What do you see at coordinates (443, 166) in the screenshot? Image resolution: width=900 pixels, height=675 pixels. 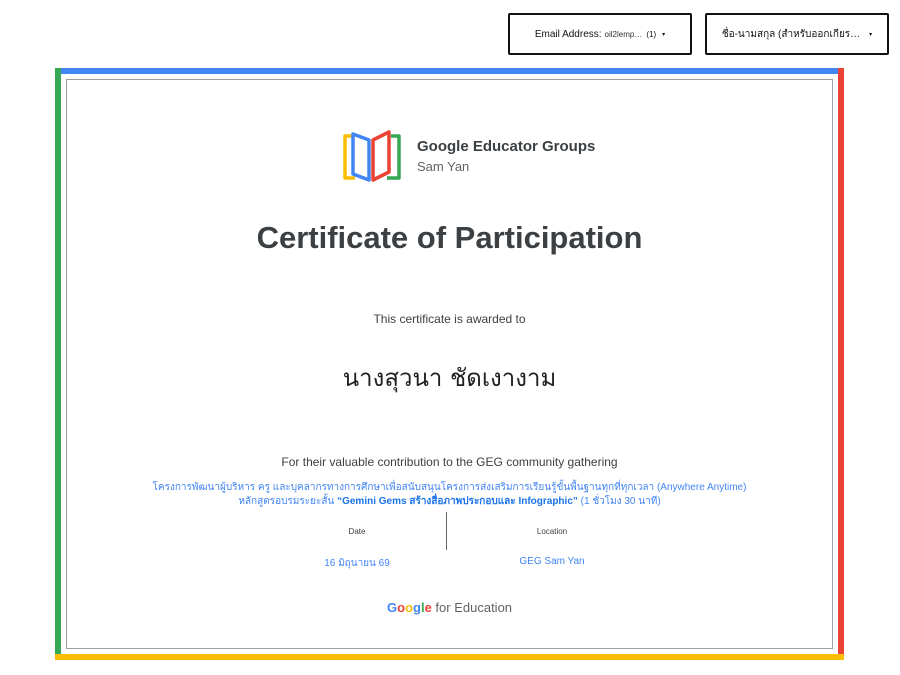 I see `chapter-name: Sam Yan` at bounding box center [443, 166].